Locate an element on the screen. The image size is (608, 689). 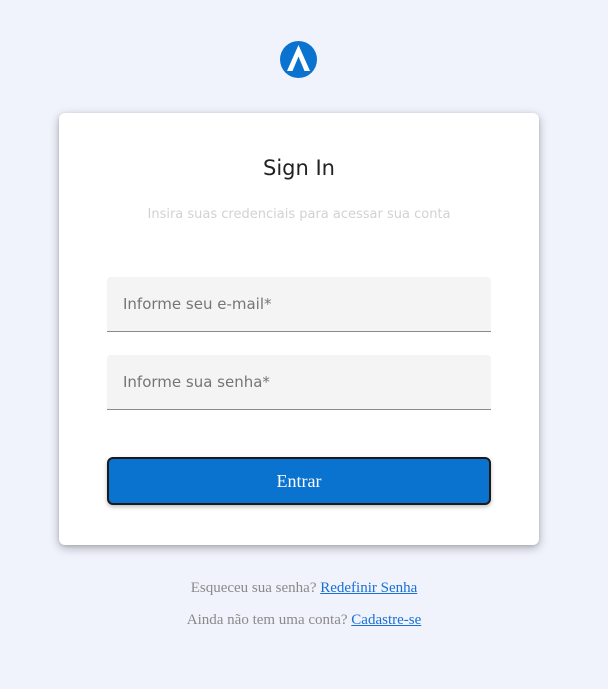
signup-text: Ainda não tem uma conta? is located at coordinates (267, 620).